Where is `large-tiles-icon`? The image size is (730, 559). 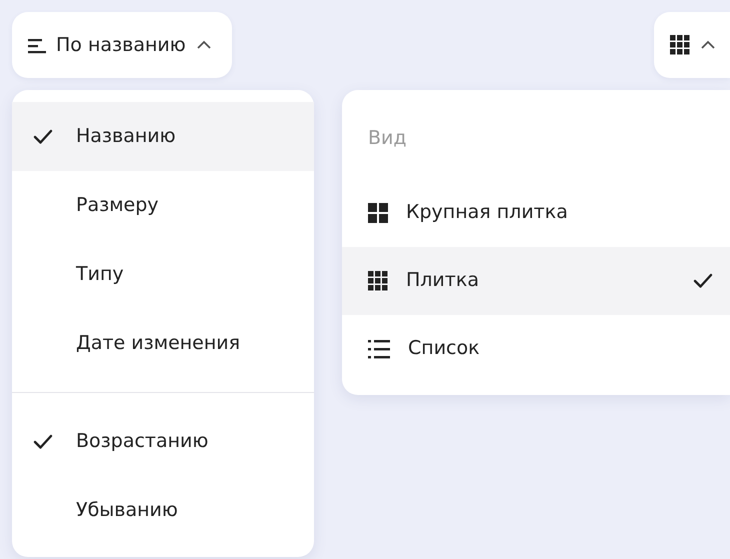 large-tiles-icon is located at coordinates (378, 212).